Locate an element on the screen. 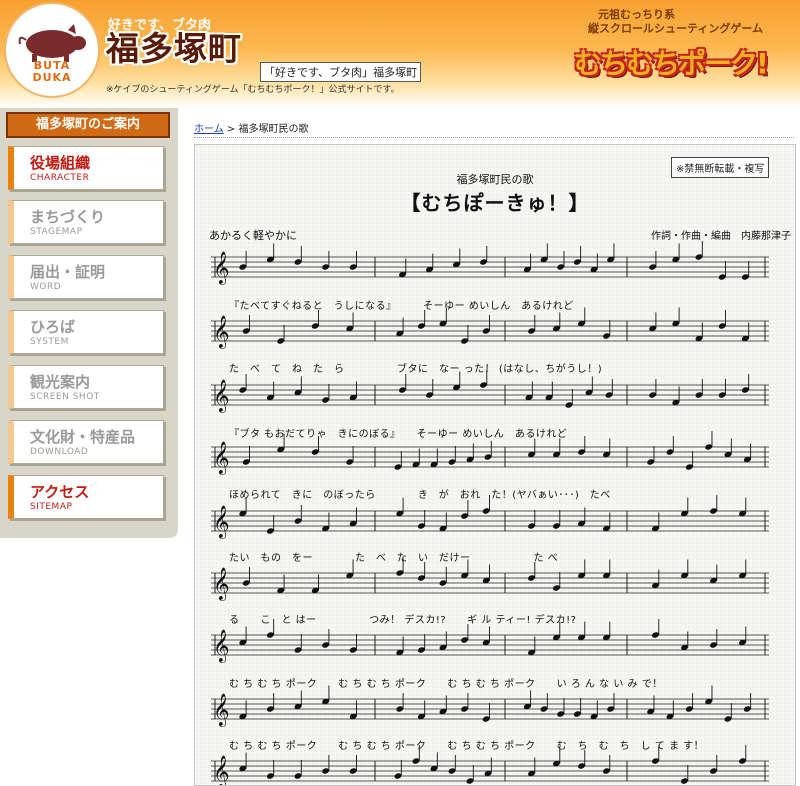  nav-item-sublabel: SITEMAP is located at coordinates (51, 507).